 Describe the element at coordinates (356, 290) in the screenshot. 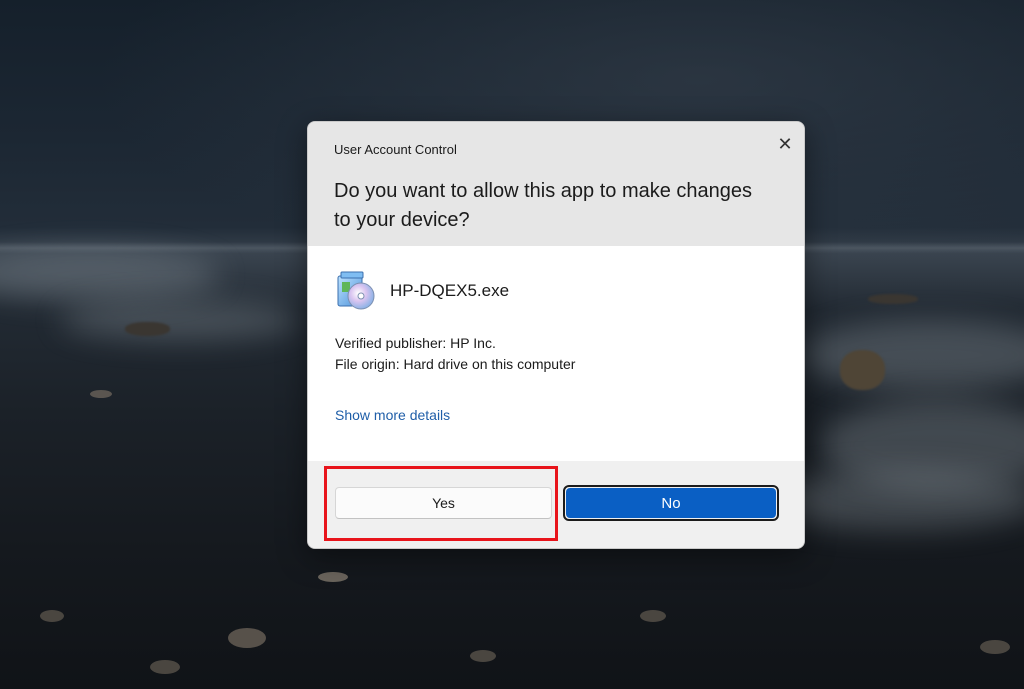

I see `installer-icon` at that location.